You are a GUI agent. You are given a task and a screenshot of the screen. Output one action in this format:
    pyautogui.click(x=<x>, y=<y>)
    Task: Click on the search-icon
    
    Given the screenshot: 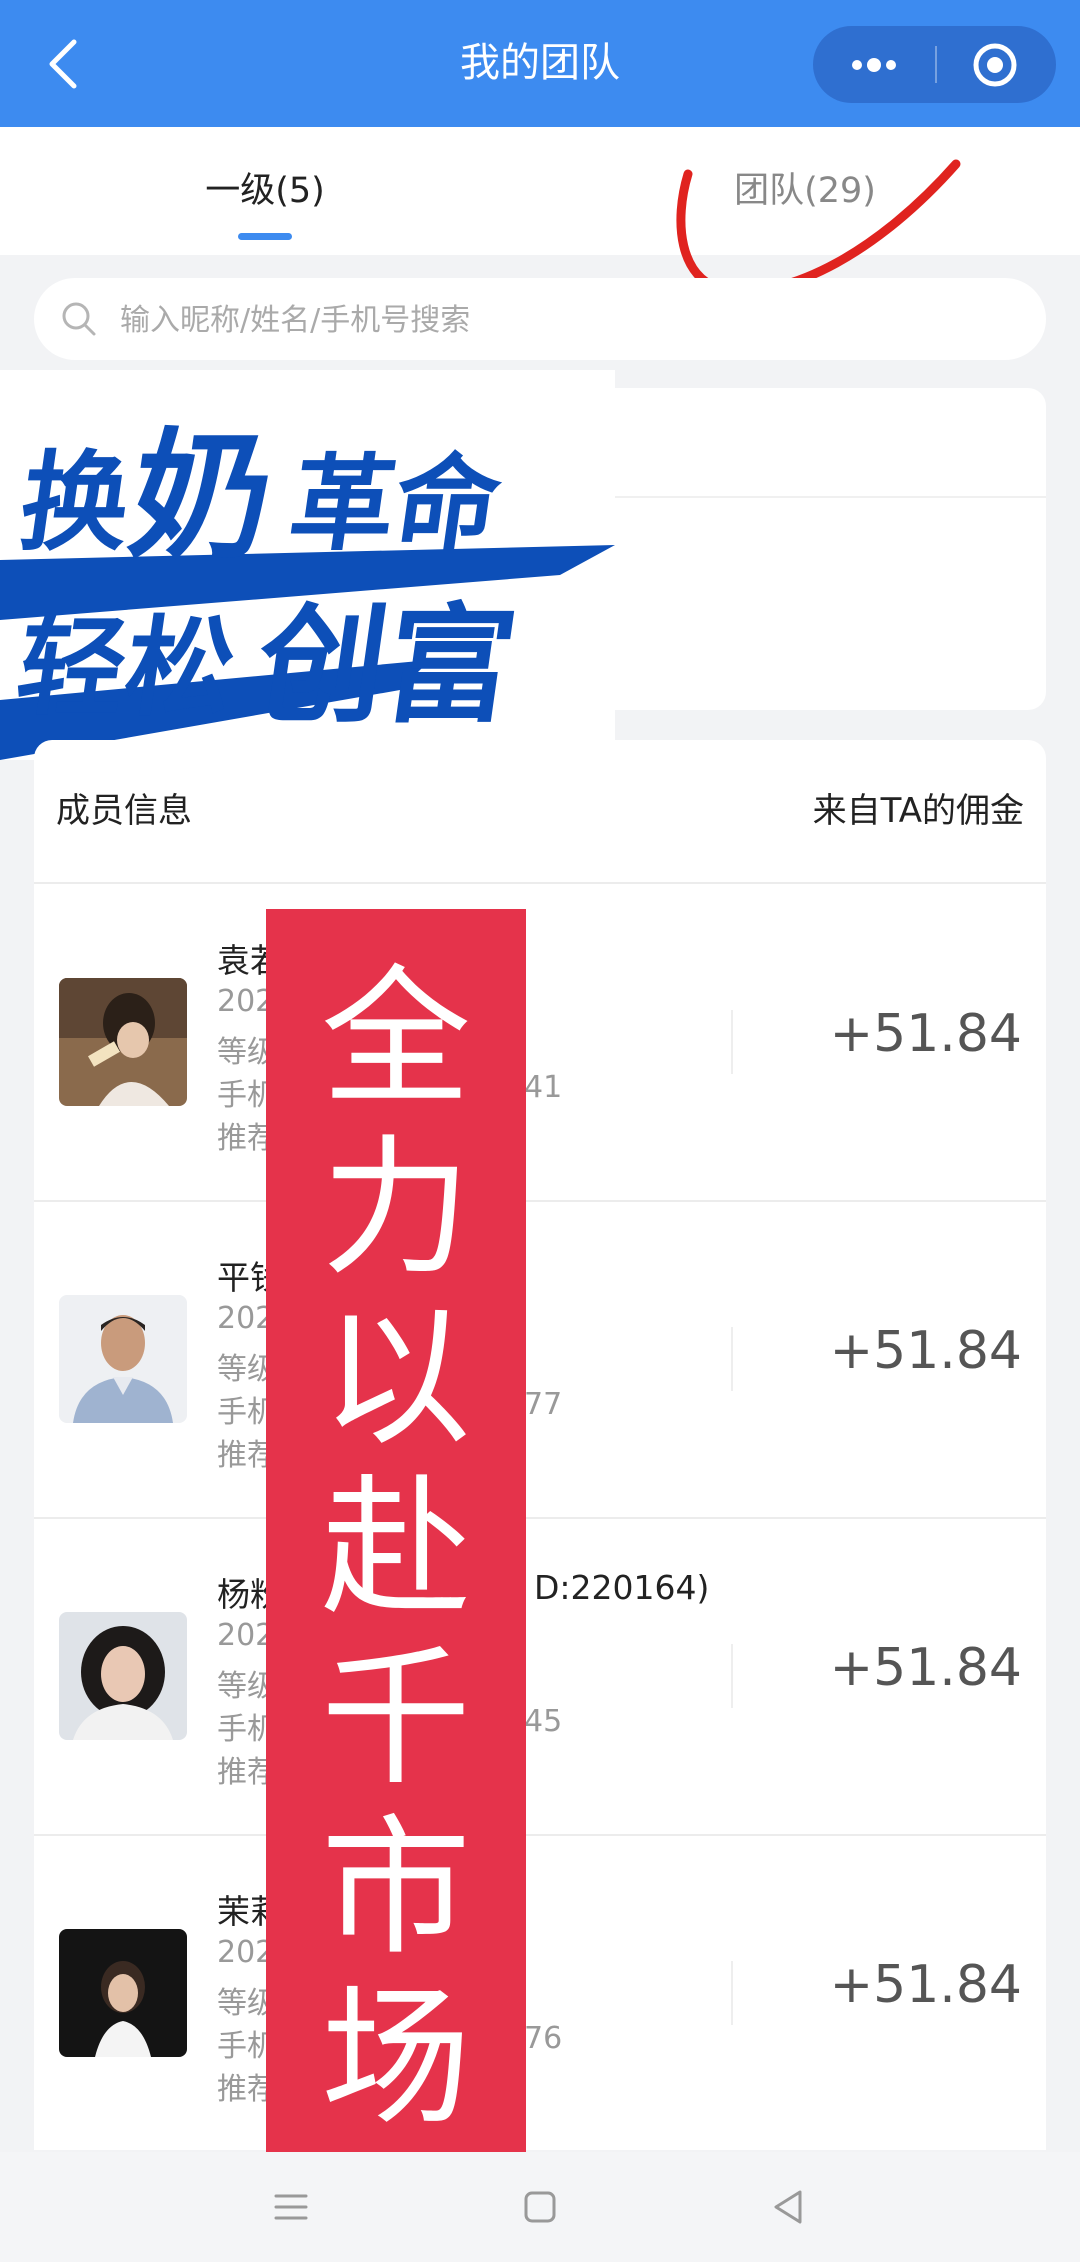 What is the action you would take?
    pyautogui.click(x=79, y=319)
    